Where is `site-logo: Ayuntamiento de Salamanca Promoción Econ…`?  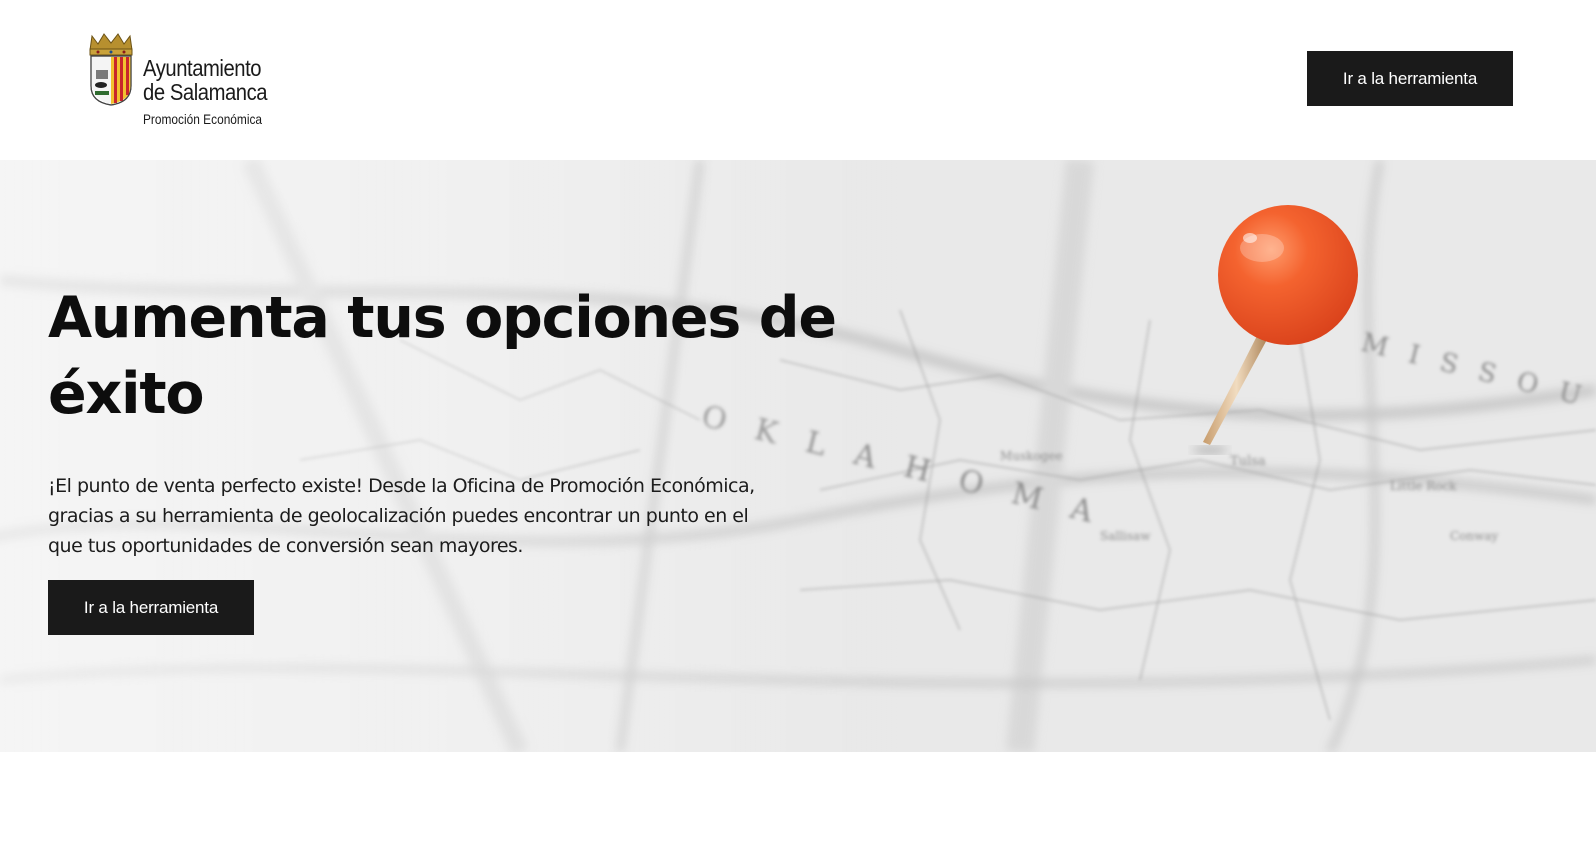 site-logo: Ayuntamiento de Salamanca Promoción Econ… is located at coordinates (186, 80).